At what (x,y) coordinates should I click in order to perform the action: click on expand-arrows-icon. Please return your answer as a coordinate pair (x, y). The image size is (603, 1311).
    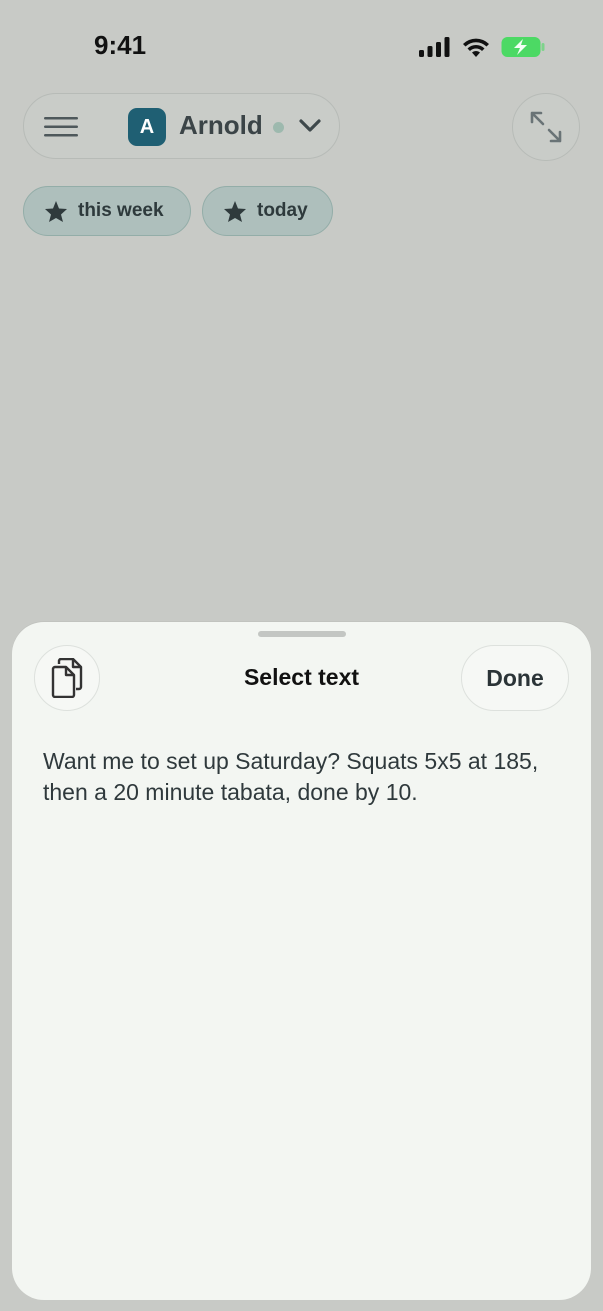
    Looking at the image, I should click on (546, 127).